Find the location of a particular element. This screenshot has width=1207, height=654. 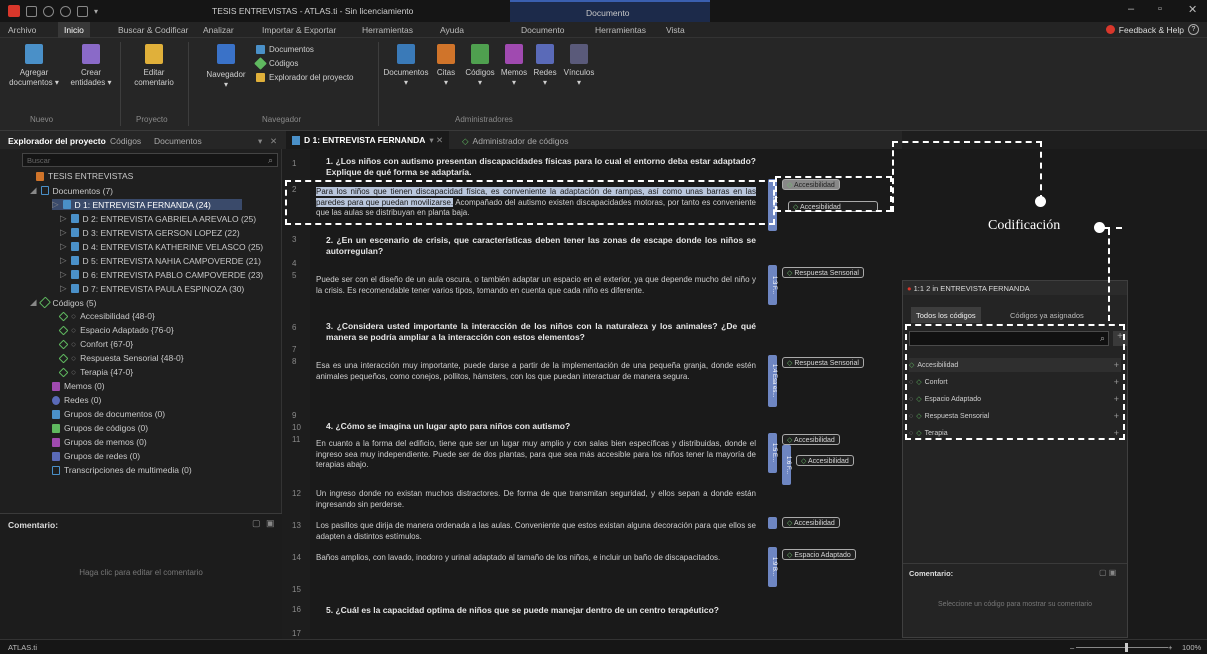

project-explorer-small-button: Explorador del proyecto is located at coordinates (305, 77).